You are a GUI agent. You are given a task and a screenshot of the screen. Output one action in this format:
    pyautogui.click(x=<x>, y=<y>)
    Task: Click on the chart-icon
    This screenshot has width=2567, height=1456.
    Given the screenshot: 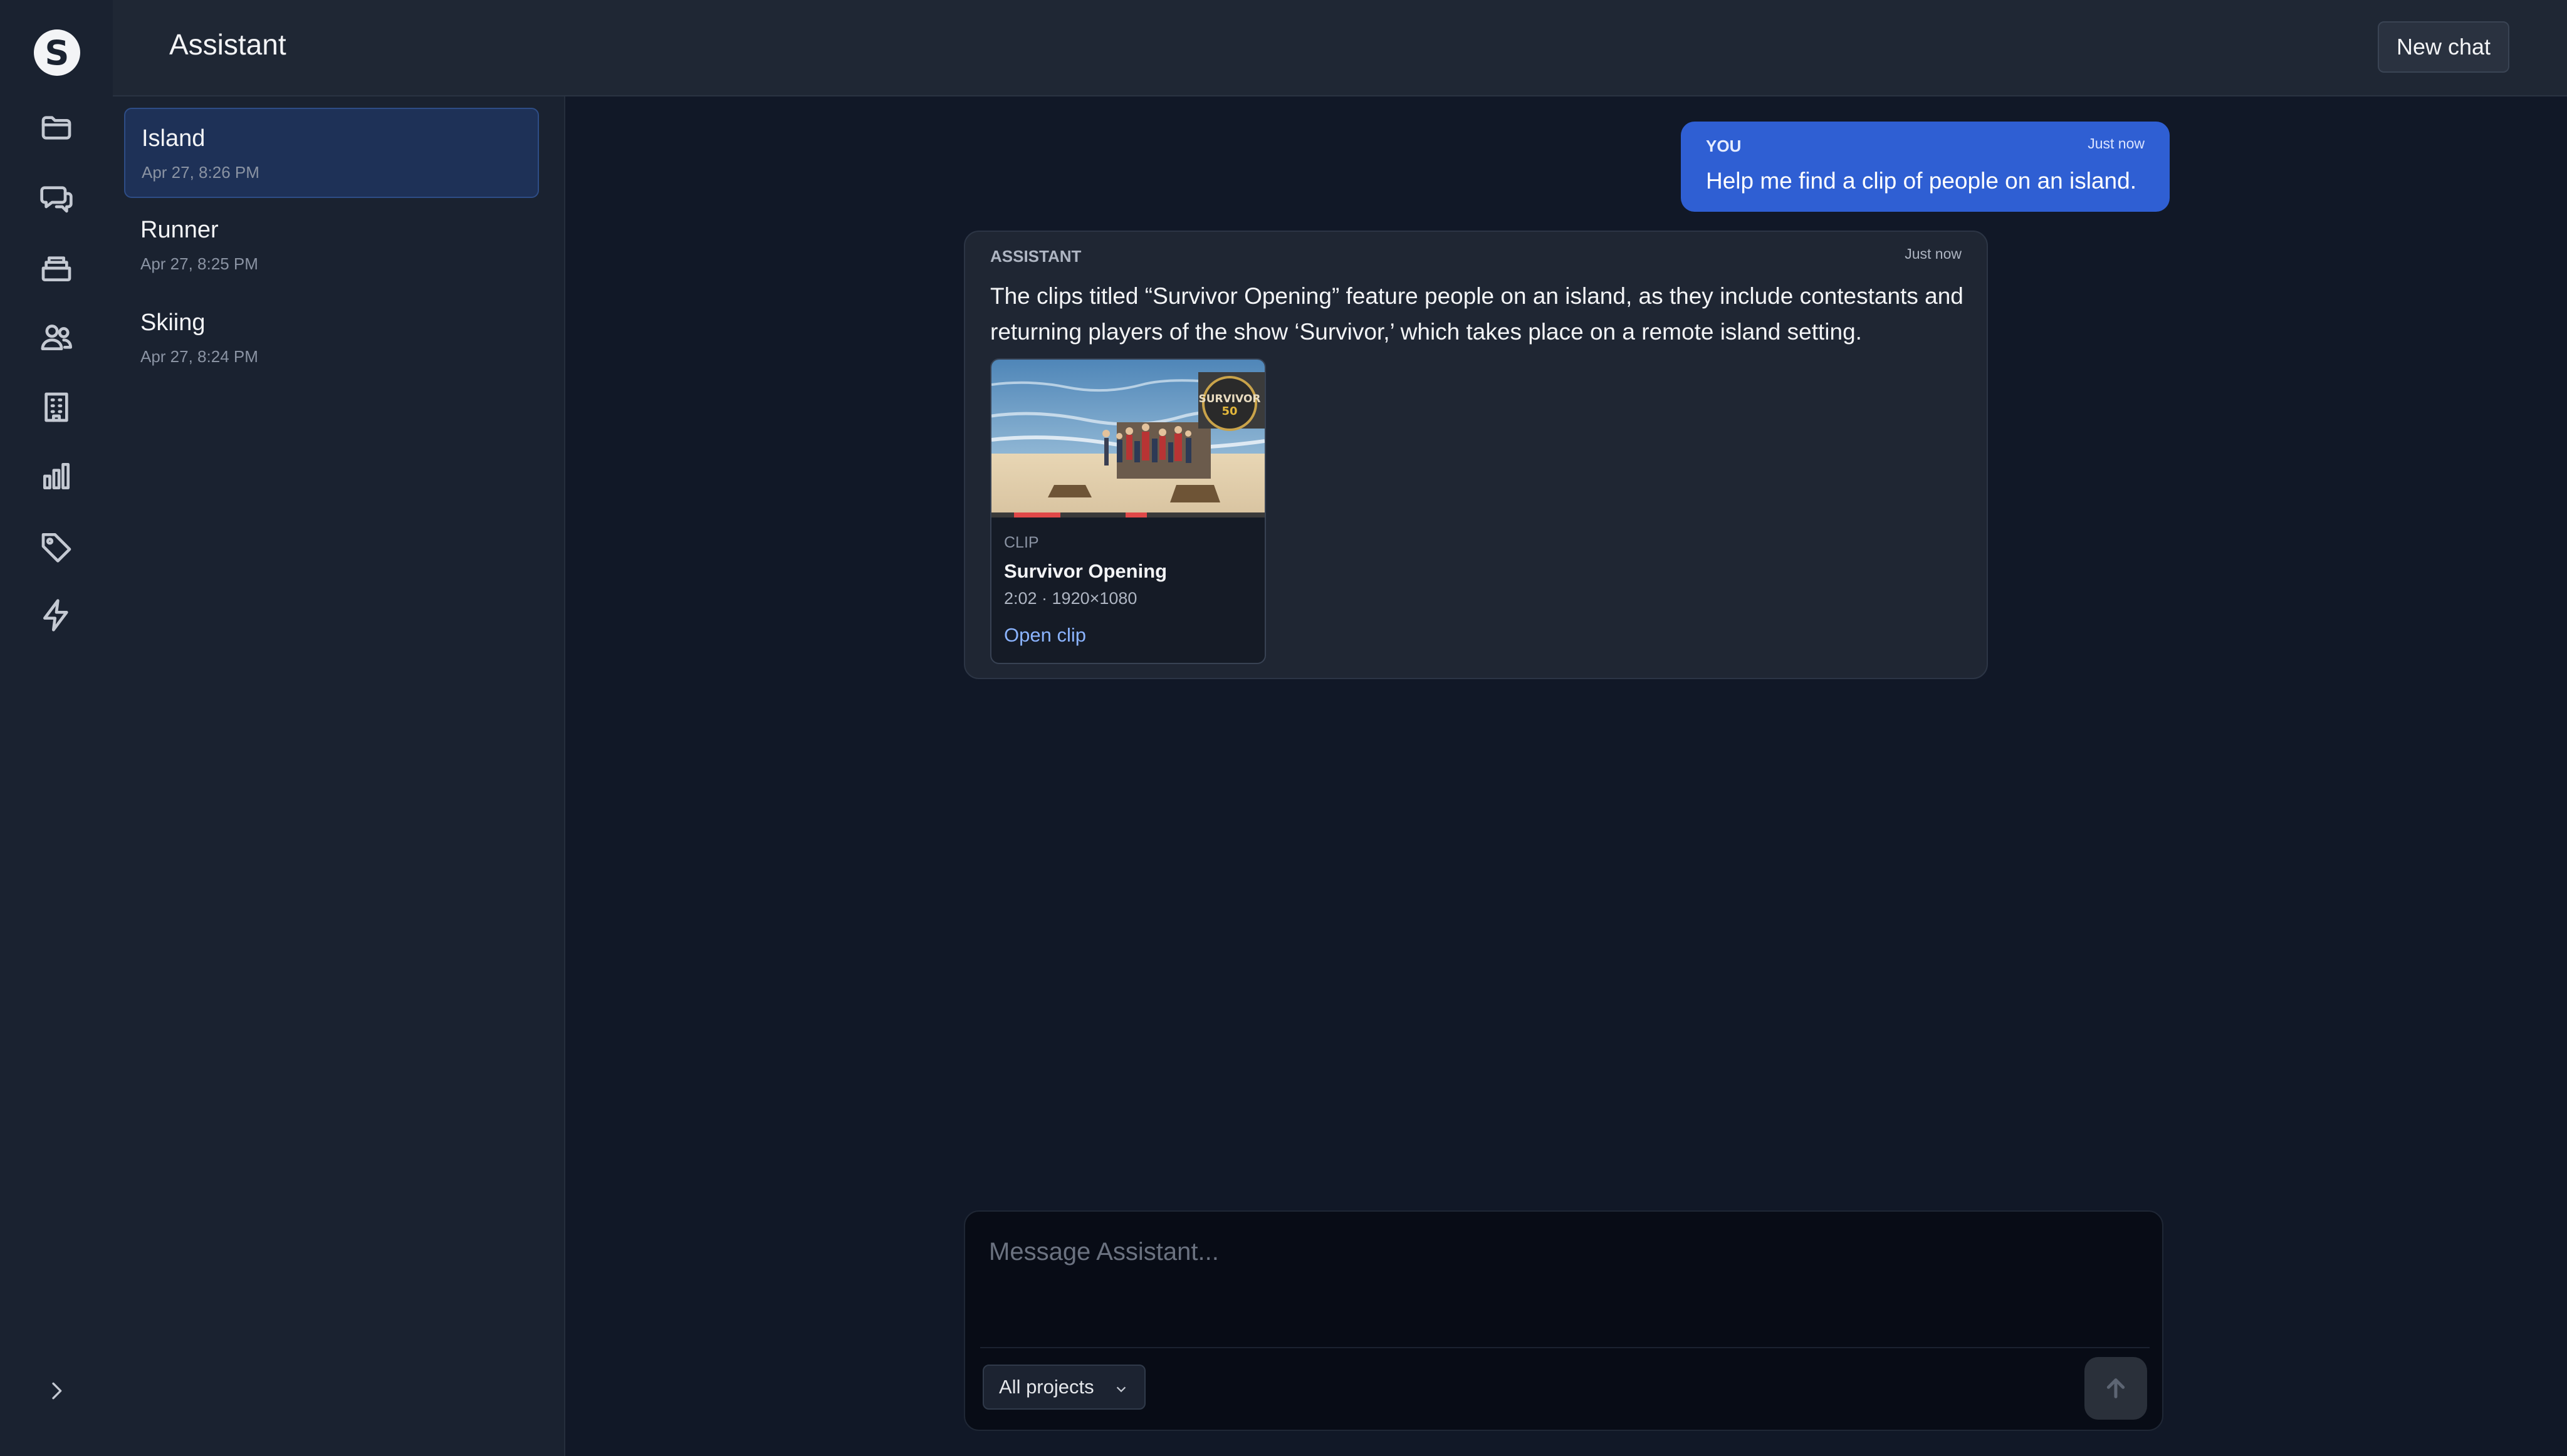 What is the action you would take?
    pyautogui.click(x=56, y=476)
    